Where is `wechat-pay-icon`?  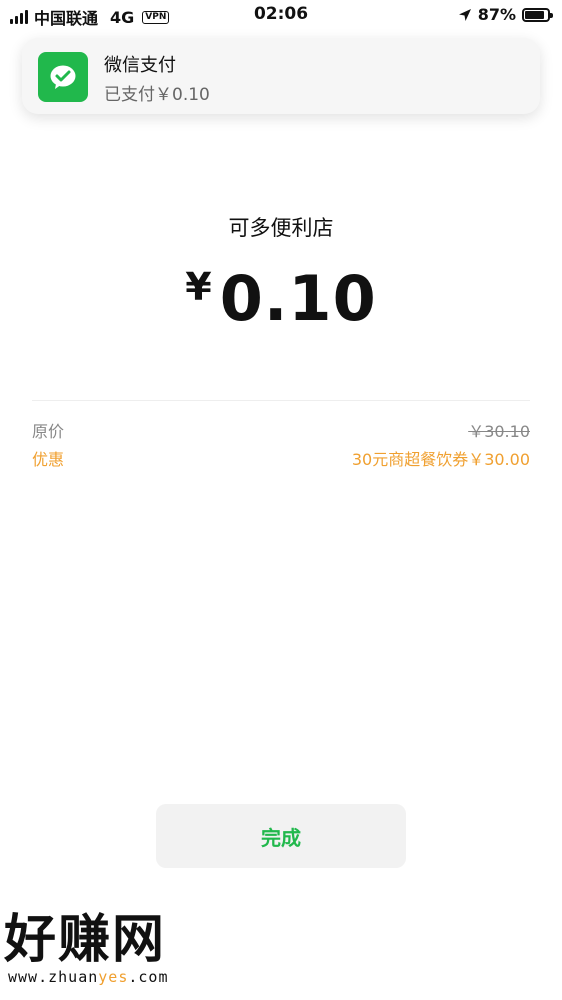 wechat-pay-icon is located at coordinates (63, 77).